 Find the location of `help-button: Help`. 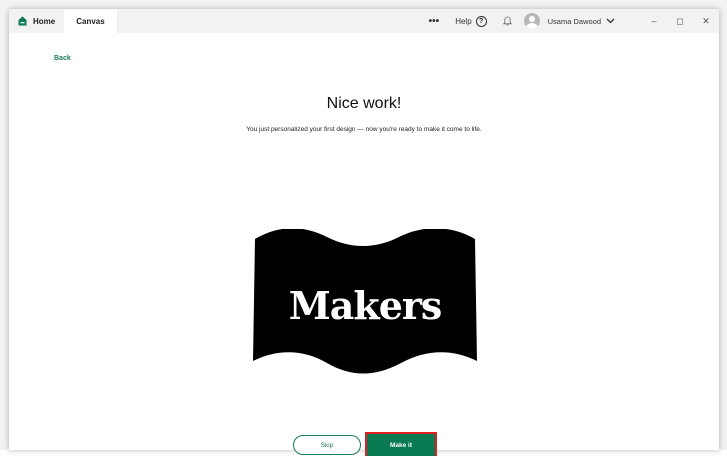

help-button: Help is located at coordinates (463, 21).